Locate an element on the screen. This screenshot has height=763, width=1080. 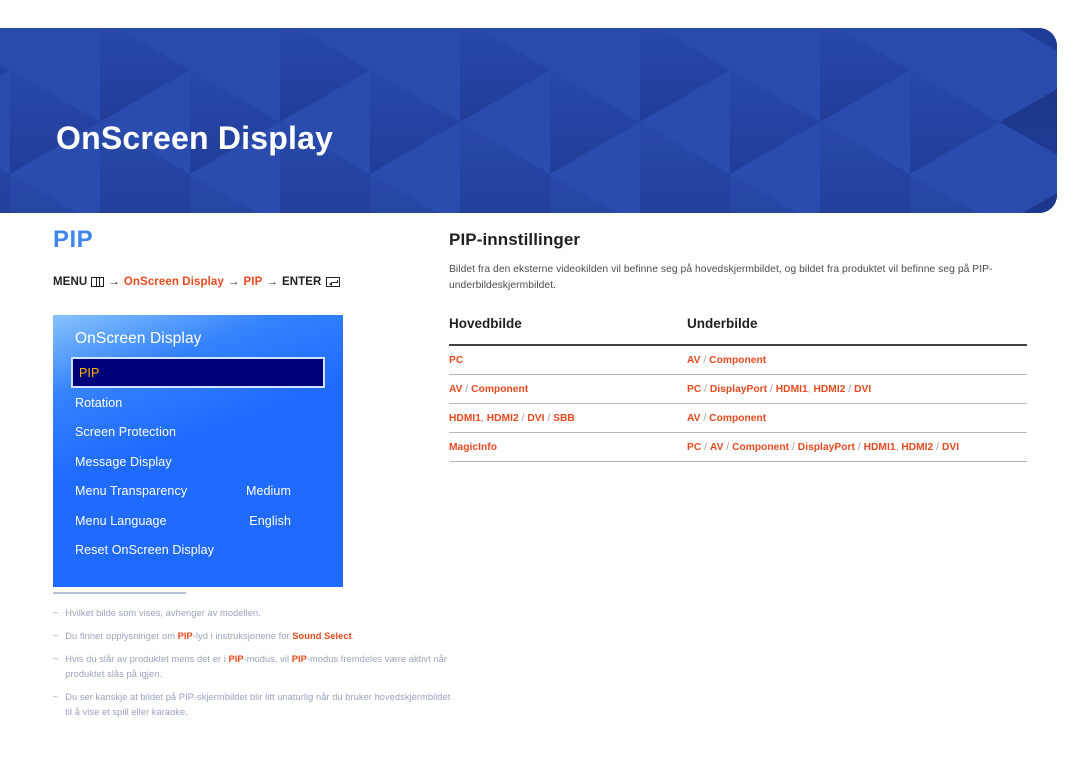
osd-menu-item-label: Reset OnScreen Display is located at coordinates (145, 550).